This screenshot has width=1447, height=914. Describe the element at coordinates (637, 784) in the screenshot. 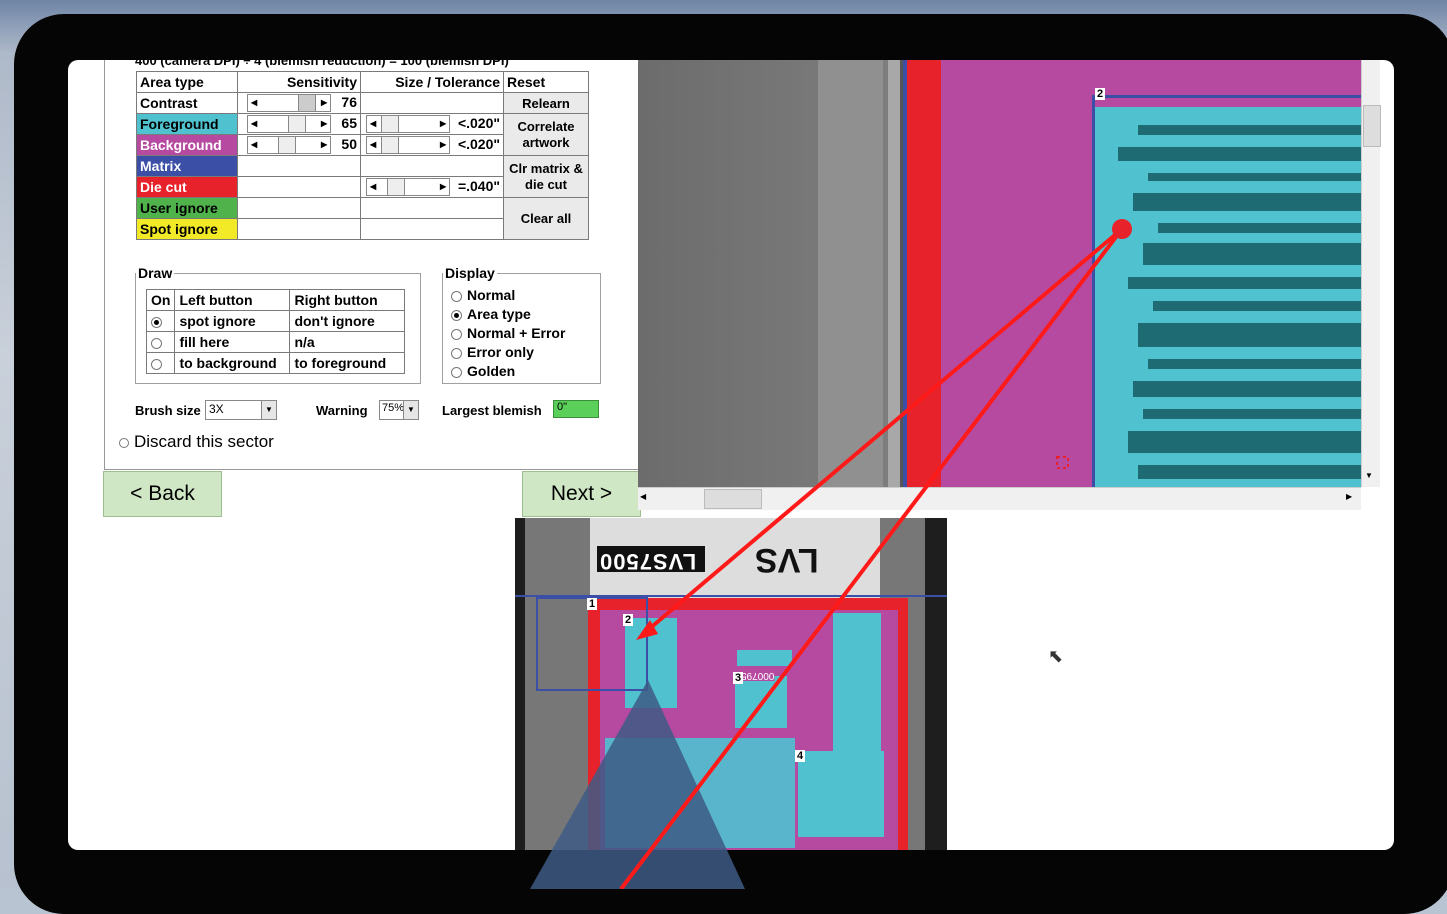

I see `callout-cone` at that location.